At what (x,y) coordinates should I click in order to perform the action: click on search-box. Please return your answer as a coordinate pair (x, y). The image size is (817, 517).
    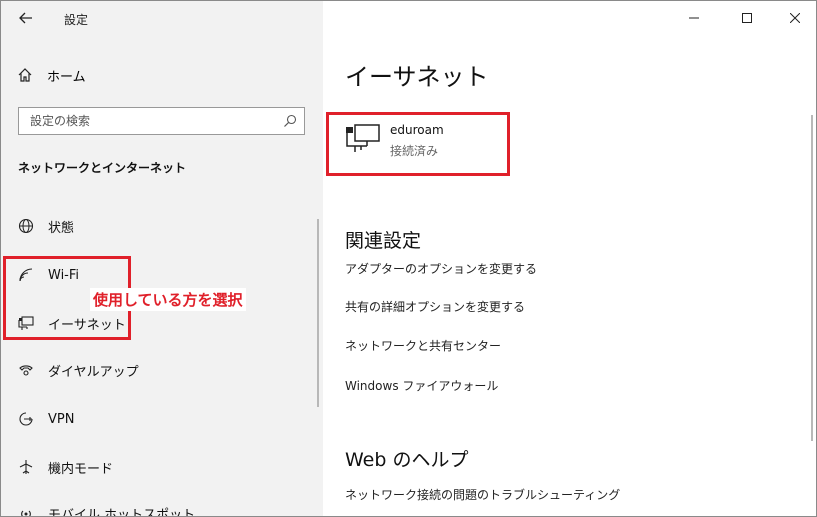
    Looking at the image, I should click on (161, 121).